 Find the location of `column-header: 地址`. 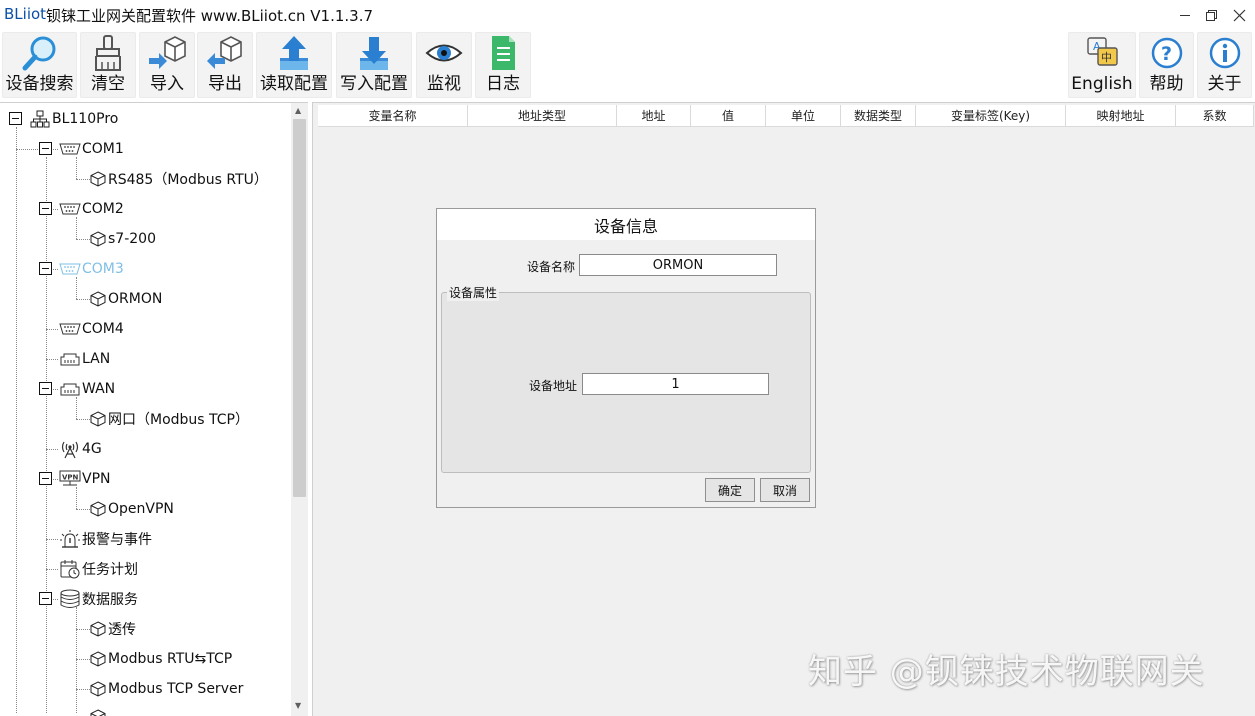

column-header: 地址 is located at coordinates (654, 116).